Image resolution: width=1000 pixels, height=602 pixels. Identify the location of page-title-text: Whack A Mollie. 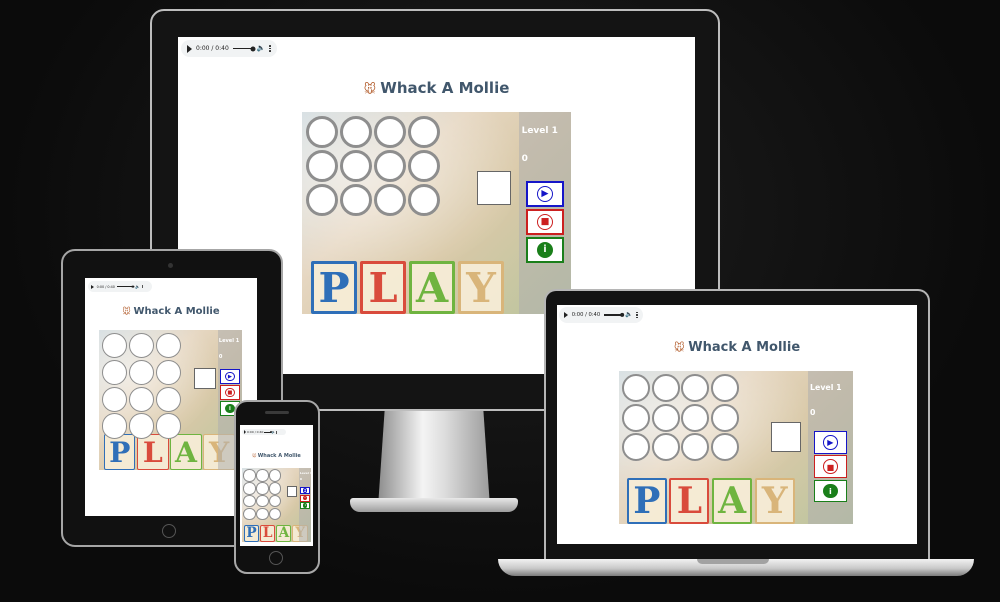
(744, 347).